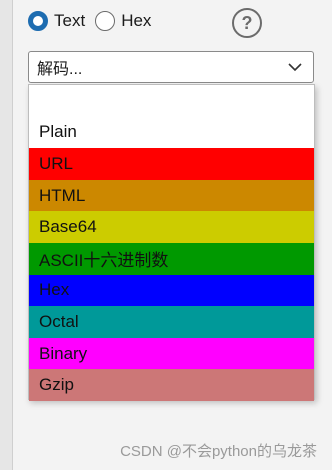 The height and width of the screenshot is (470, 332). What do you see at coordinates (218, 451) in the screenshot?
I see `watermark: CSDN @不会python的乌龙茶` at bounding box center [218, 451].